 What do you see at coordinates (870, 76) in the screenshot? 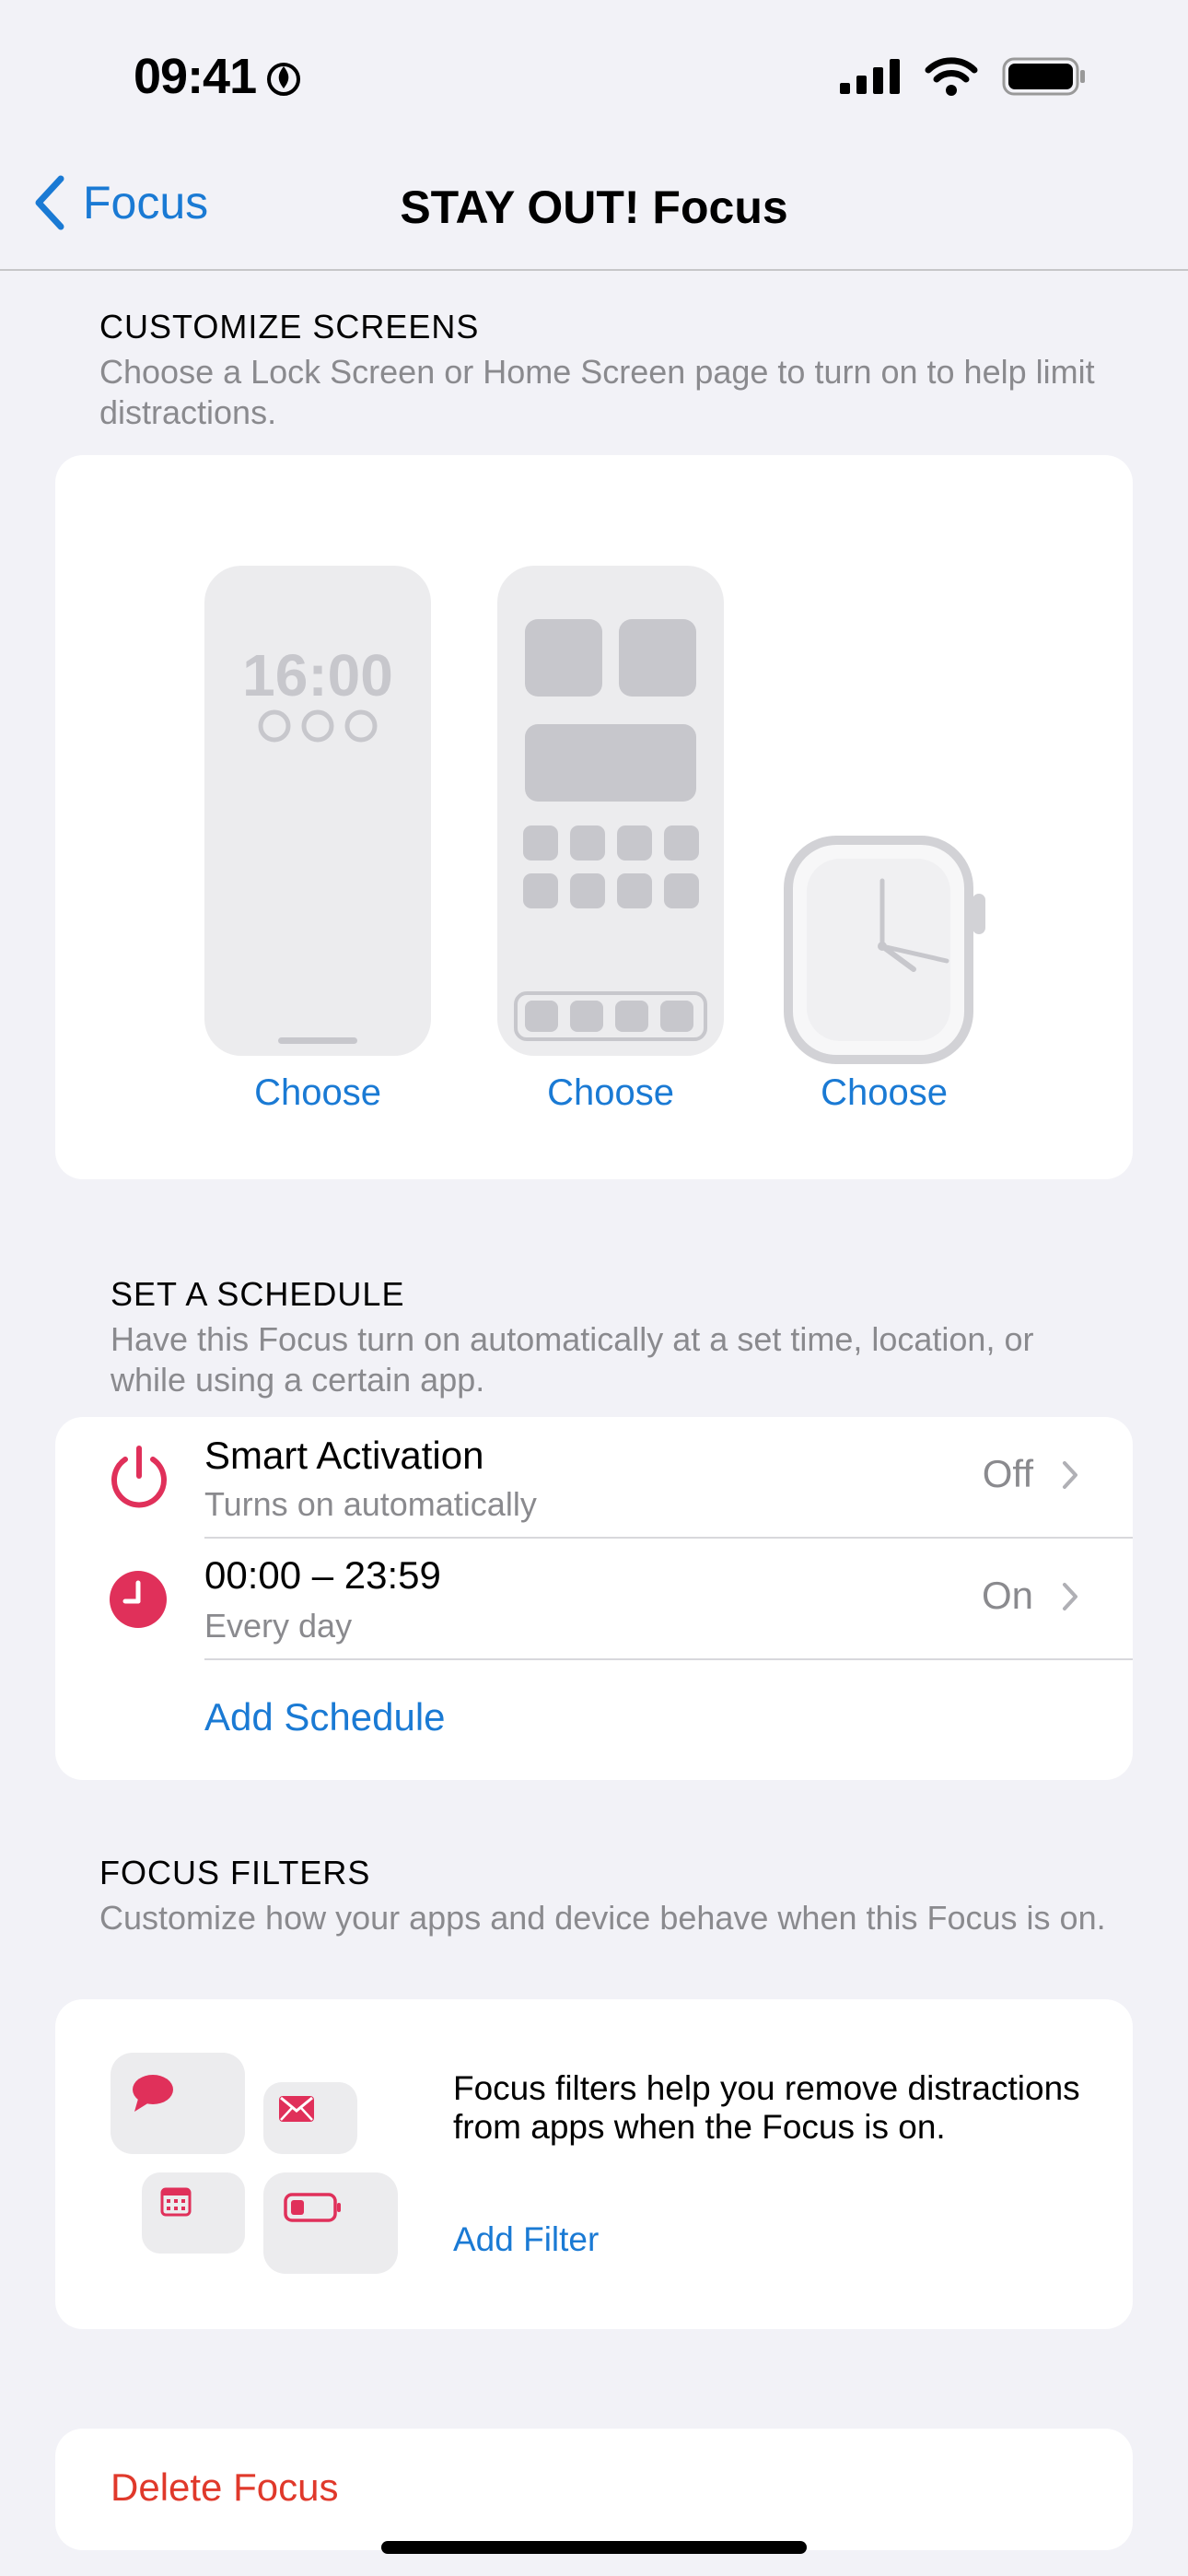
I see `cellular-signal-icon` at bounding box center [870, 76].